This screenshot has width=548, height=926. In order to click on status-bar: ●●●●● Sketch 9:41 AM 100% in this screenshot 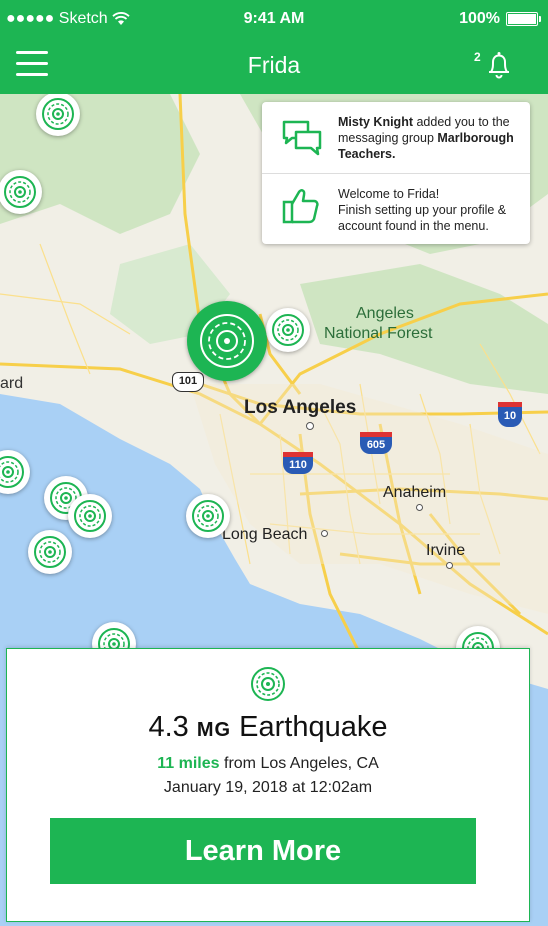, I will do `click(274, 20)`.